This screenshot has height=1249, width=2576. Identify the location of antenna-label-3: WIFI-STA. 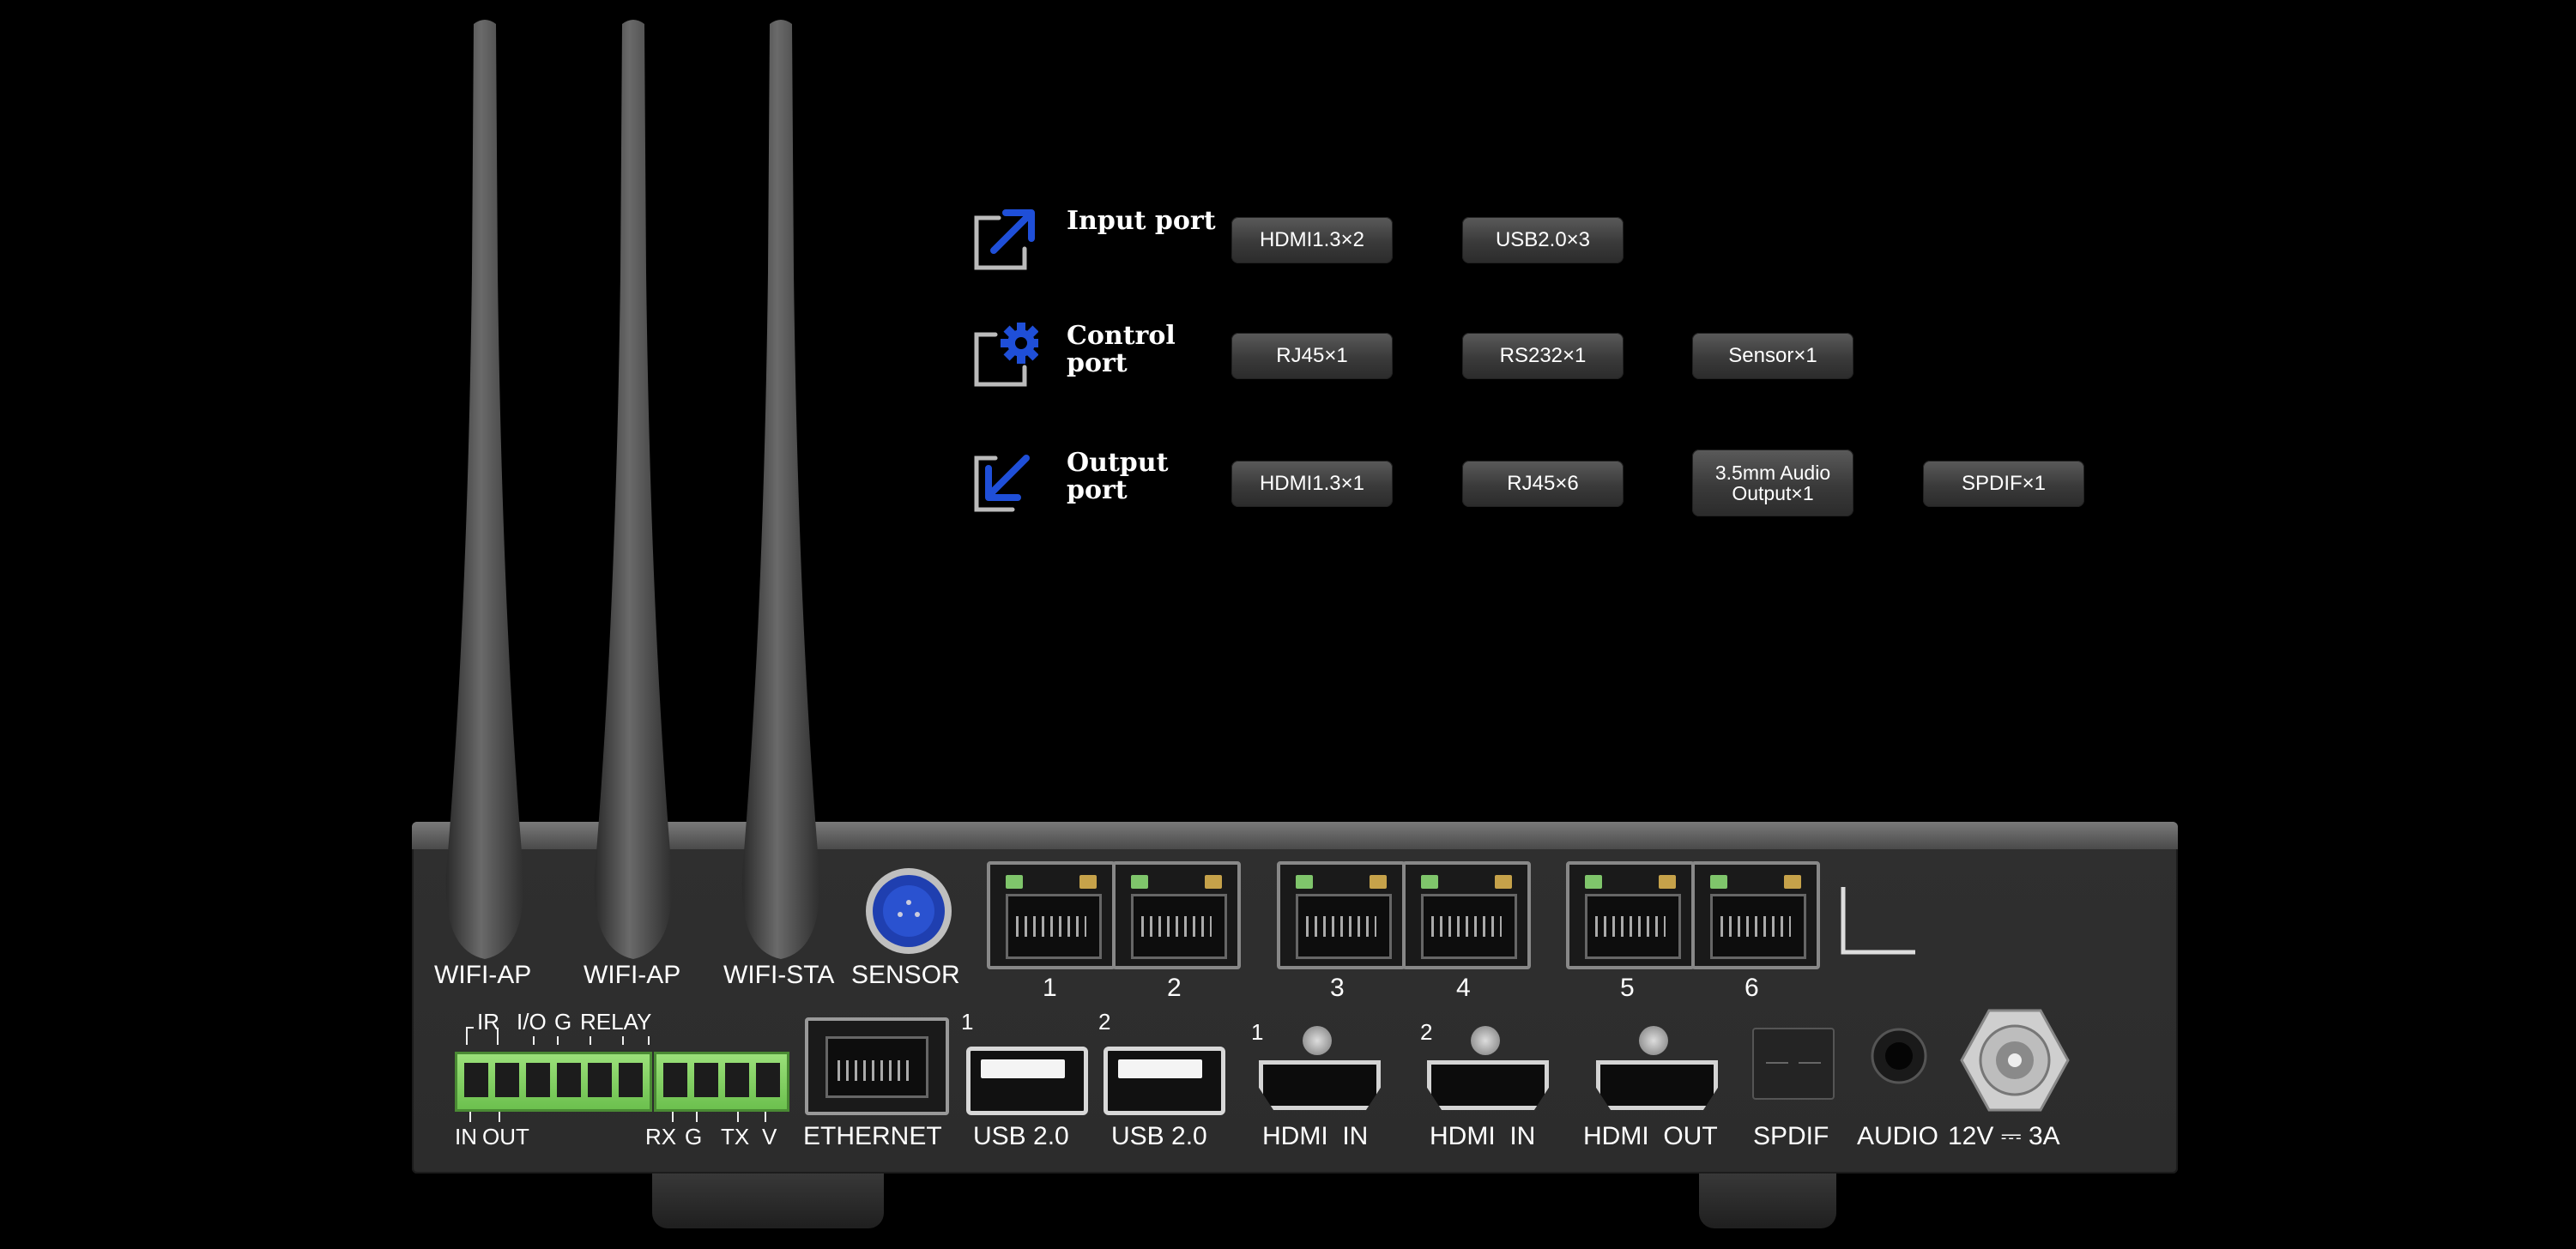
(779, 975).